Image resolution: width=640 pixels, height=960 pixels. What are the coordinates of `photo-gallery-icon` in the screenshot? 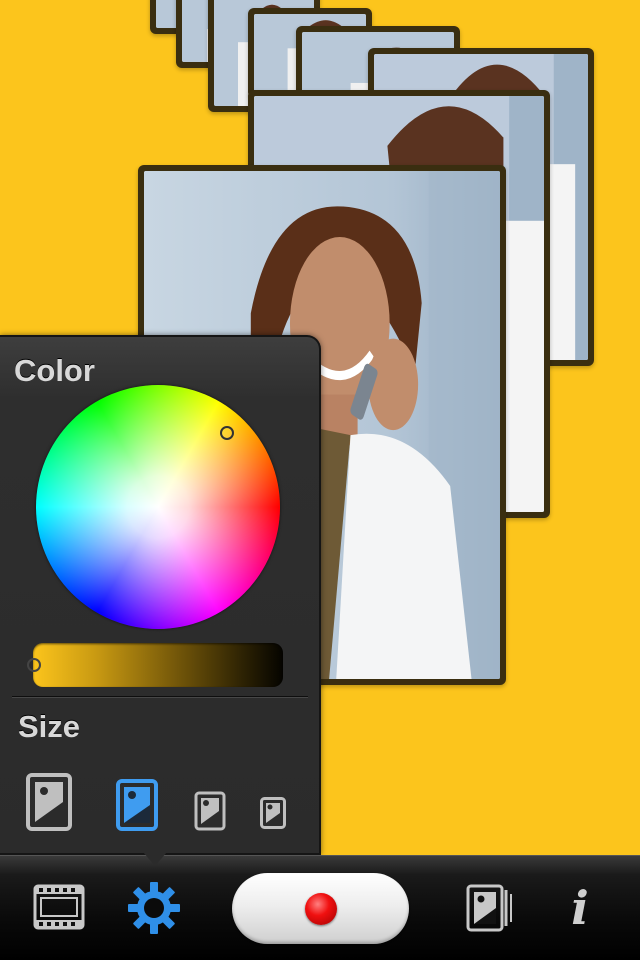 It's located at (489, 908).